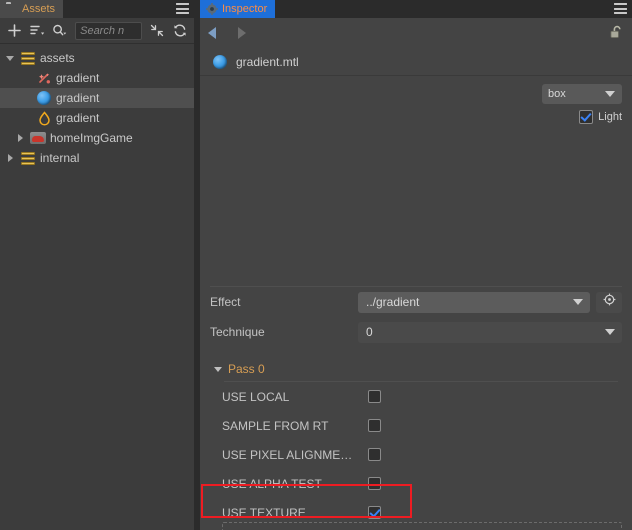 The height and width of the screenshot is (530, 632). I want to click on field-row-effect: Effect ../gradient, so click(416, 302).